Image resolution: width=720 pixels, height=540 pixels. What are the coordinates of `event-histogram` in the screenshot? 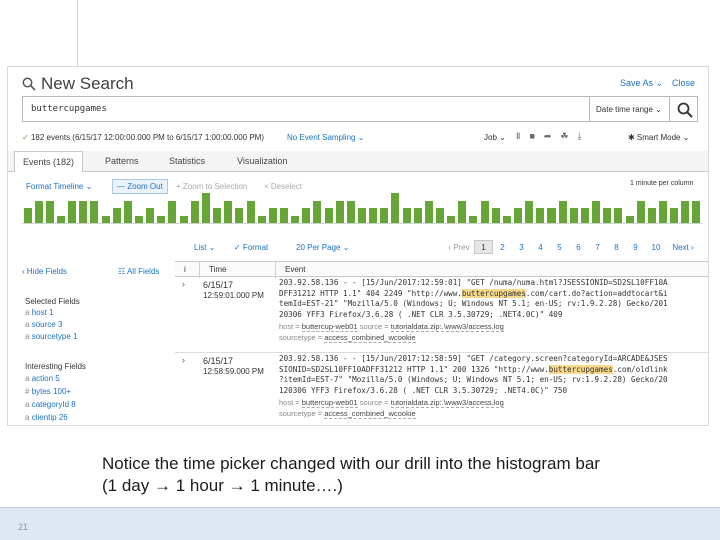 It's located at (362, 208).